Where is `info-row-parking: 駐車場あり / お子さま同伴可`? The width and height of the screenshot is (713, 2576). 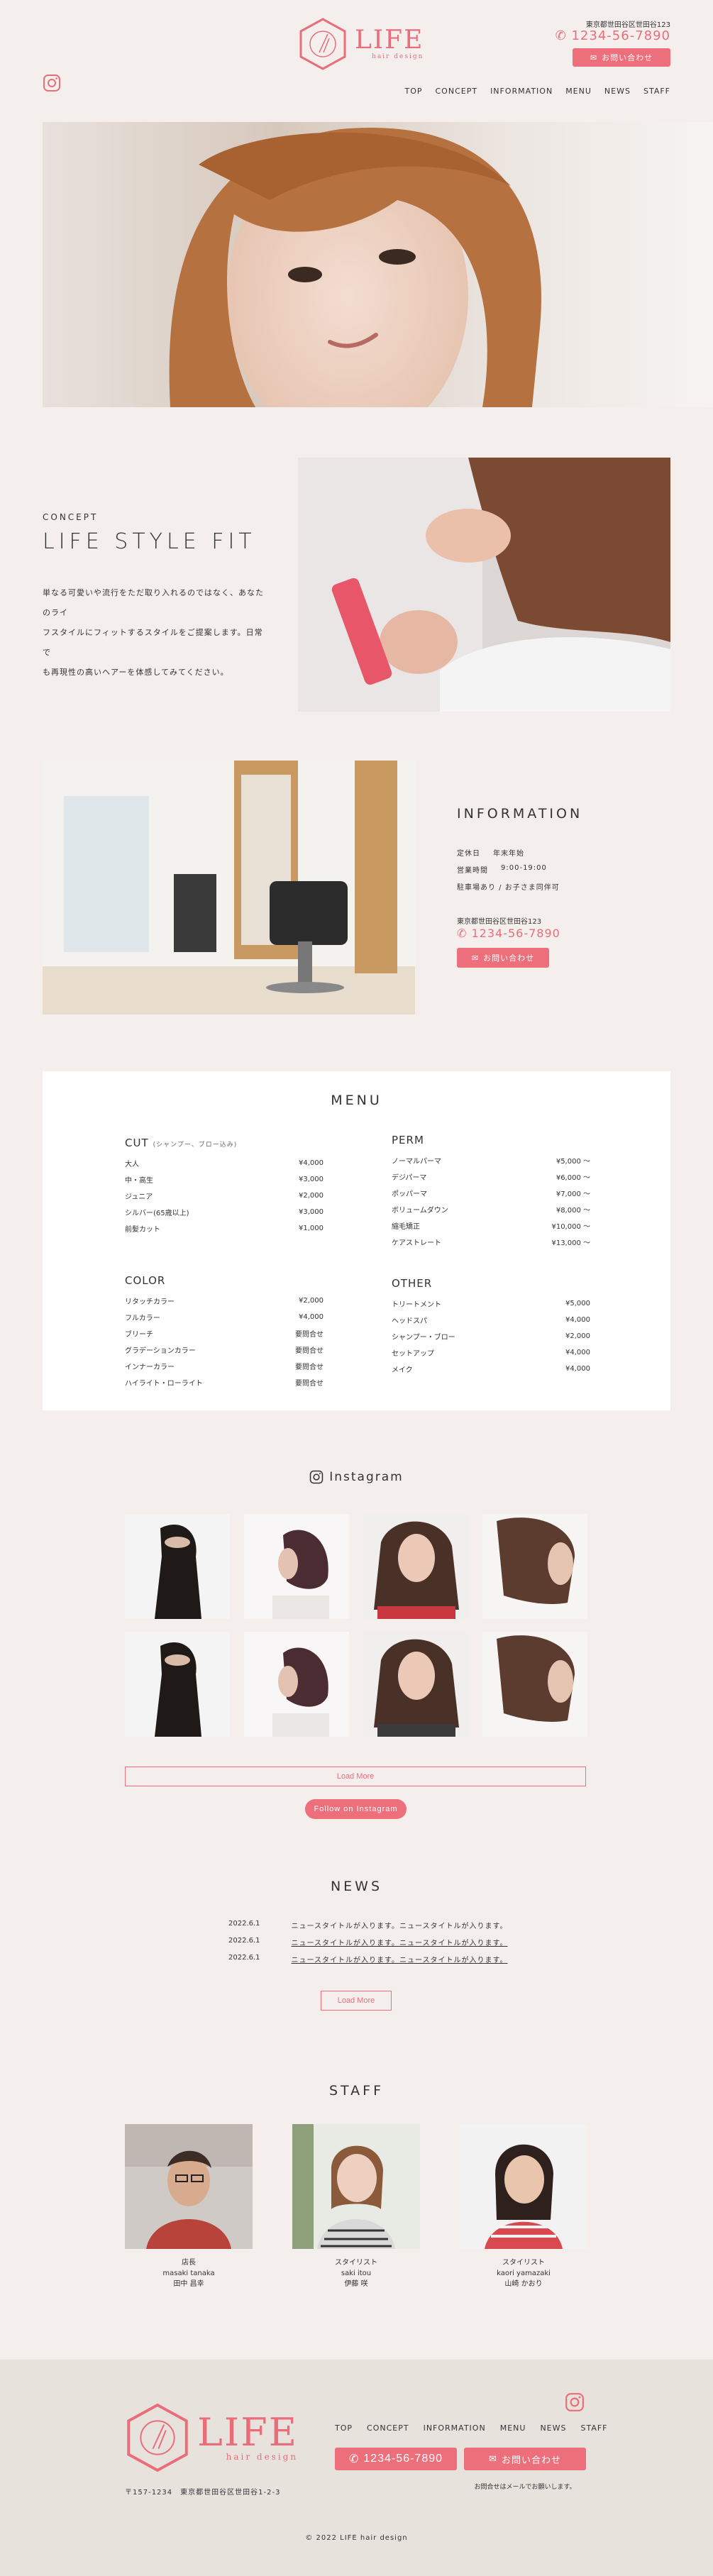
info-row-parking: 駐車場あり / お子さま同伴可 is located at coordinates (509, 886).